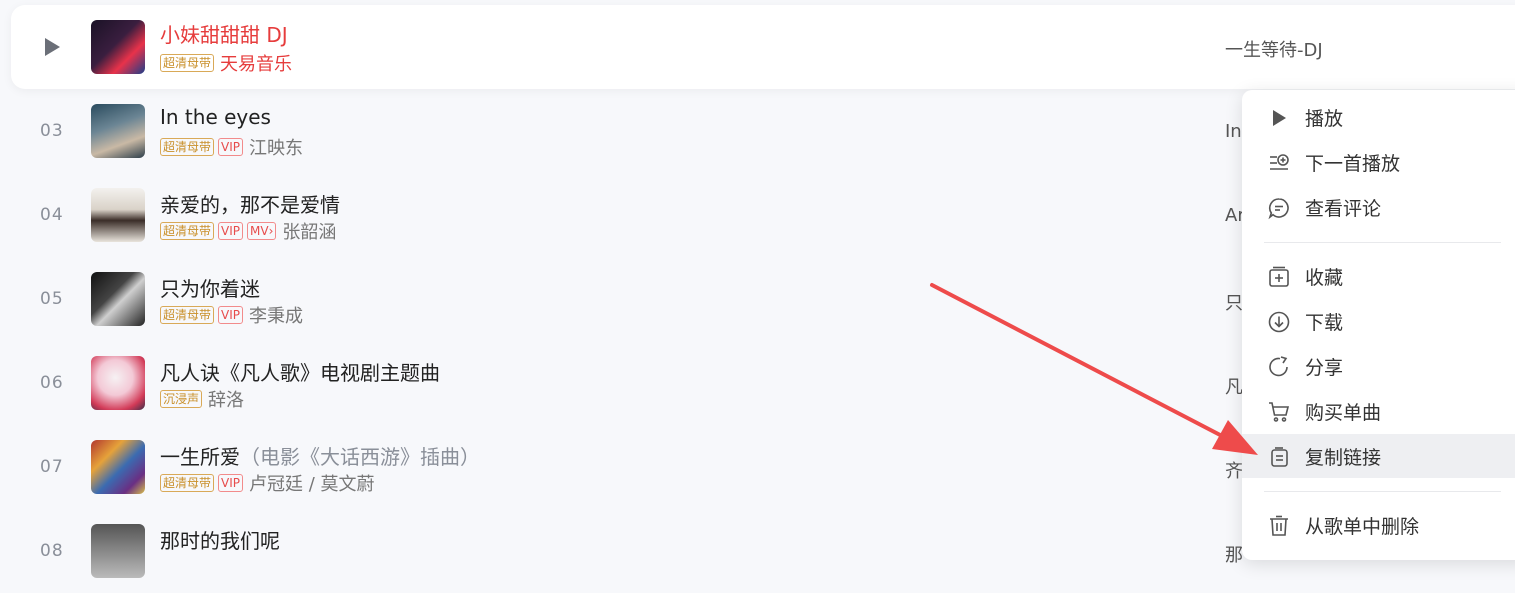 The height and width of the screenshot is (593, 1515). Describe the element at coordinates (1324, 118) in the screenshot. I see `menu-item-label: 播放` at that location.